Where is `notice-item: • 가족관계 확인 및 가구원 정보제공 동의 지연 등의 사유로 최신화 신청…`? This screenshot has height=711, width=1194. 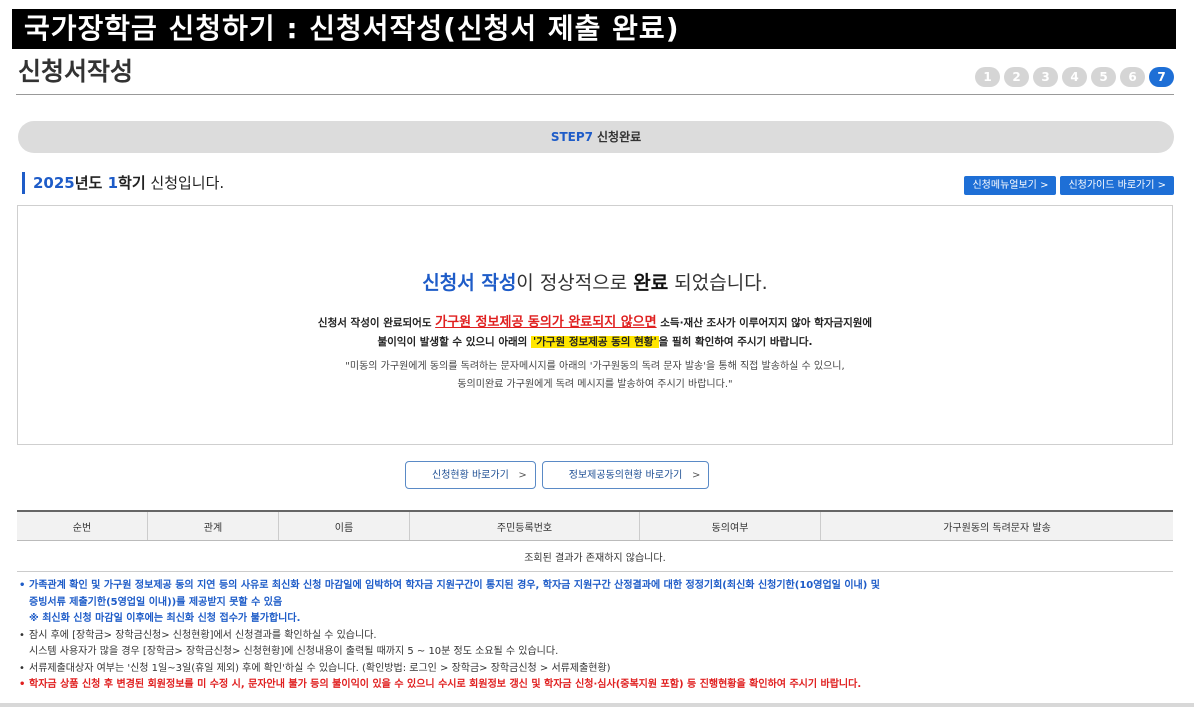
notice-item: • 가족관계 확인 및 가구원 정보제공 동의 지연 등의 사유로 최신화 신청… is located at coordinates (599, 603).